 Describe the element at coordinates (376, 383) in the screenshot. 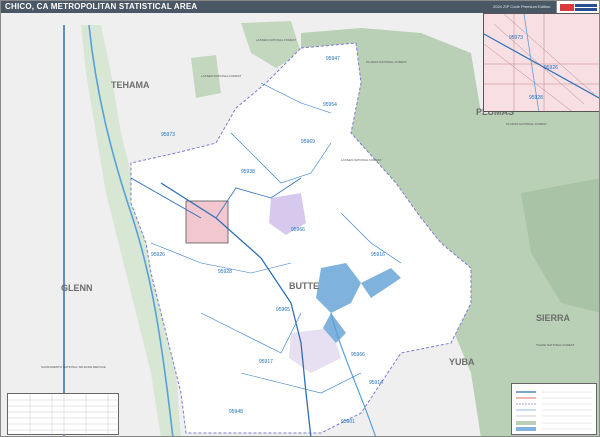

I see `zip-label: 95914` at that location.